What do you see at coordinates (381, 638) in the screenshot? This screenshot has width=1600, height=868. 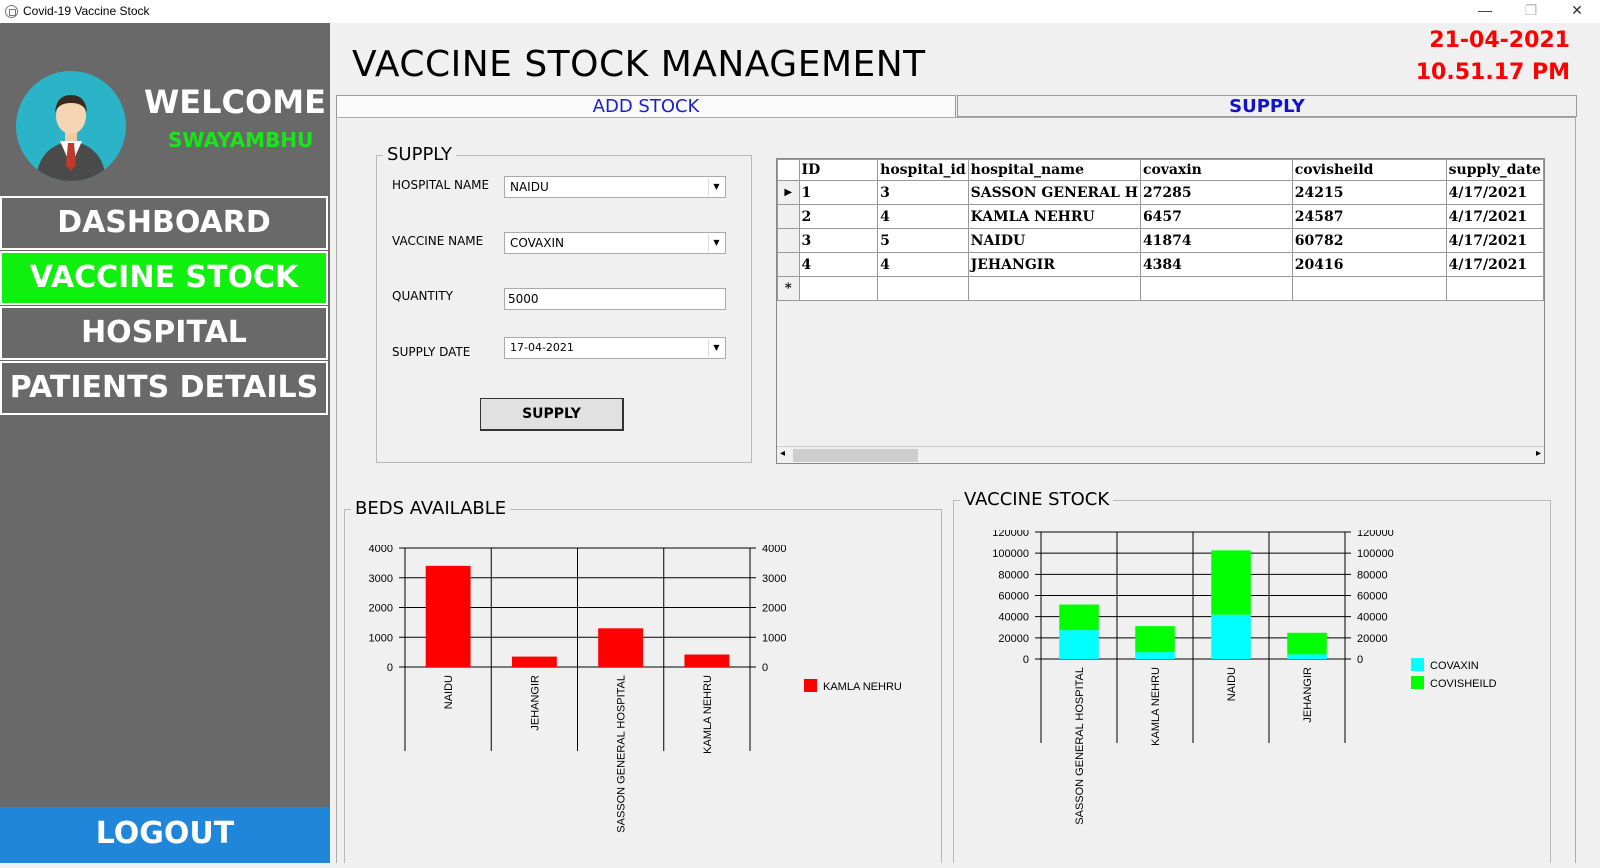 I see `y-tick-label: 1000` at bounding box center [381, 638].